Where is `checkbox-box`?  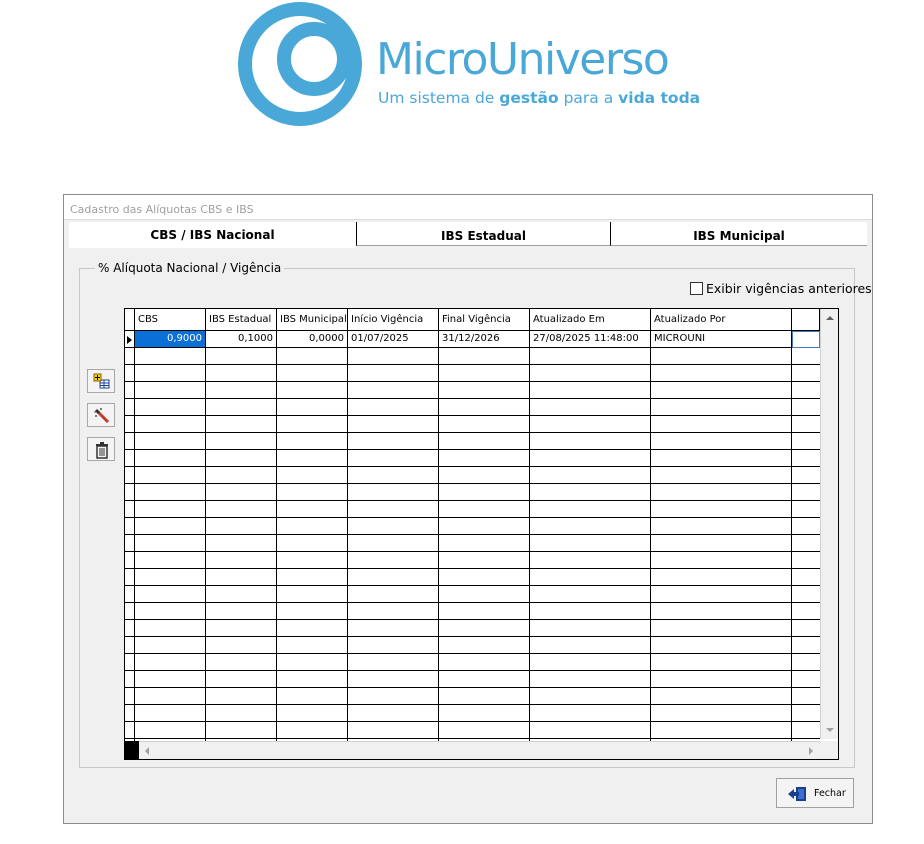
checkbox-box is located at coordinates (696, 288).